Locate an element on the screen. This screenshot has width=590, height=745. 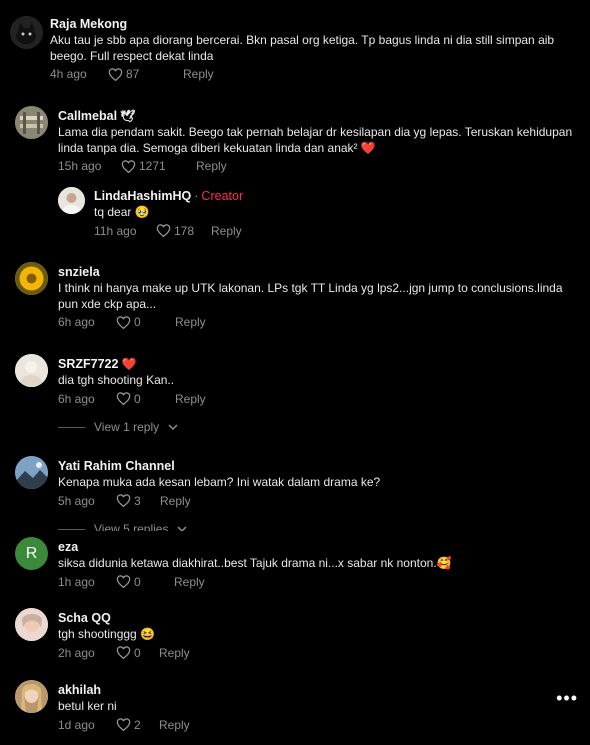
username: akhilah is located at coordinates (303, 690).